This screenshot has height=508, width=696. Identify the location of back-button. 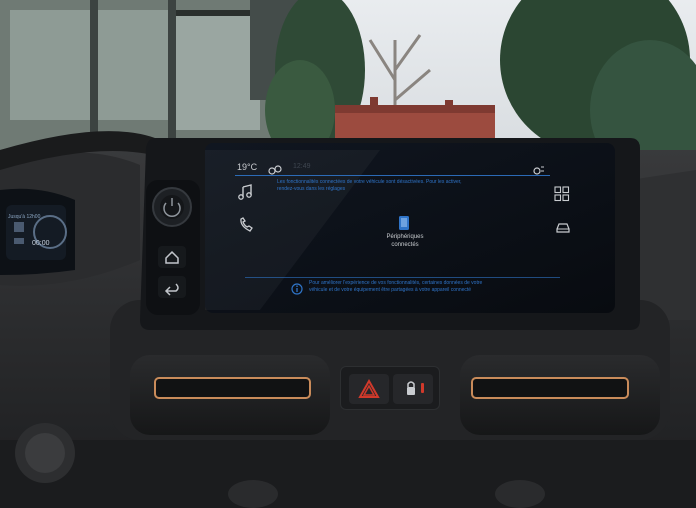
(172, 287).